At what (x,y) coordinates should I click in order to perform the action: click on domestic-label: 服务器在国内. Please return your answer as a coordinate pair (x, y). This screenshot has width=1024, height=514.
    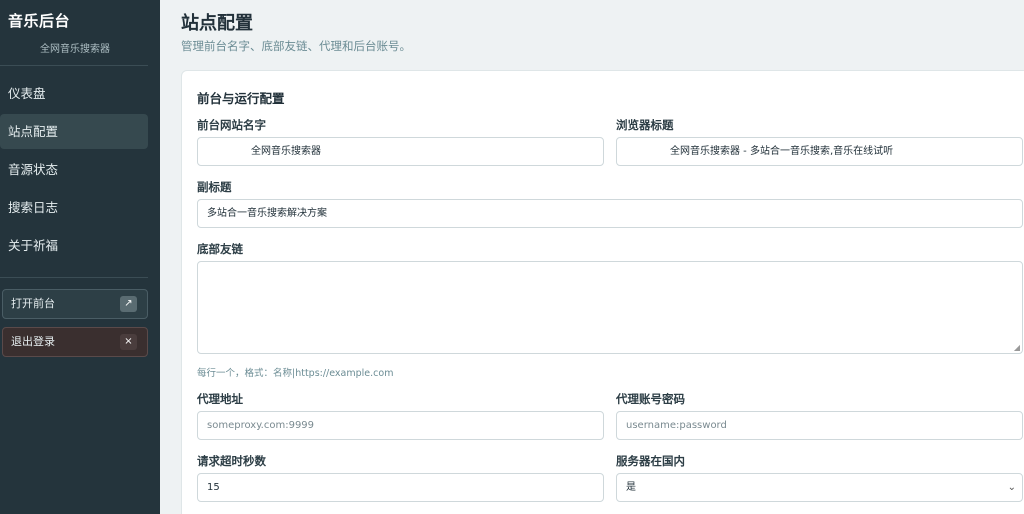
    Looking at the image, I should click on (650, 461).